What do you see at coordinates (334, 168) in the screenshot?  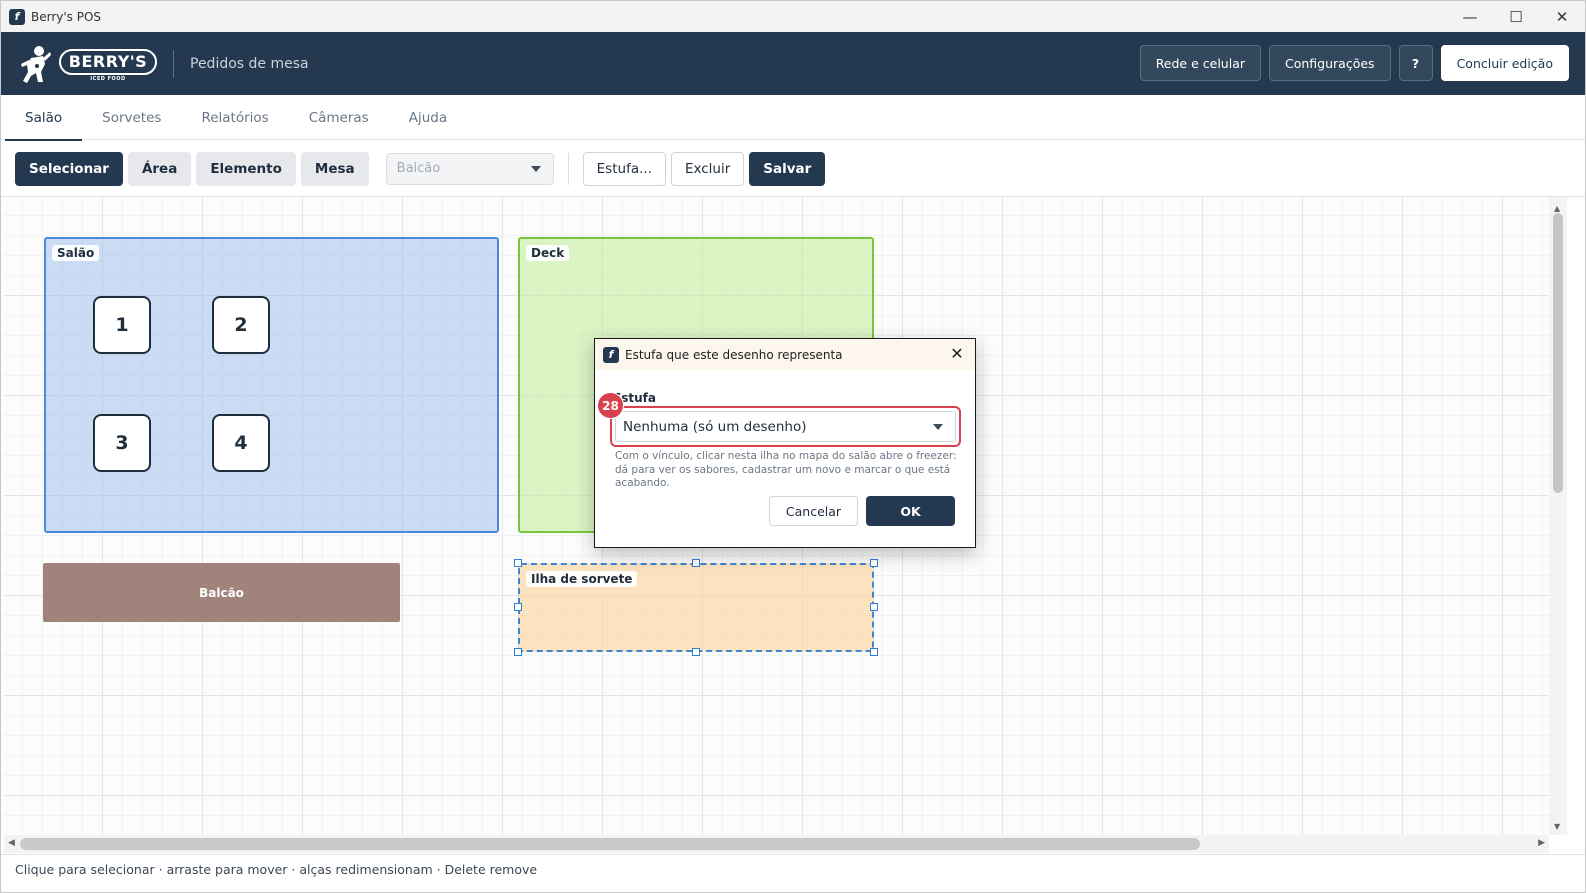 I see `table-tool-button: Mesa` at bounding box center [334, 168].